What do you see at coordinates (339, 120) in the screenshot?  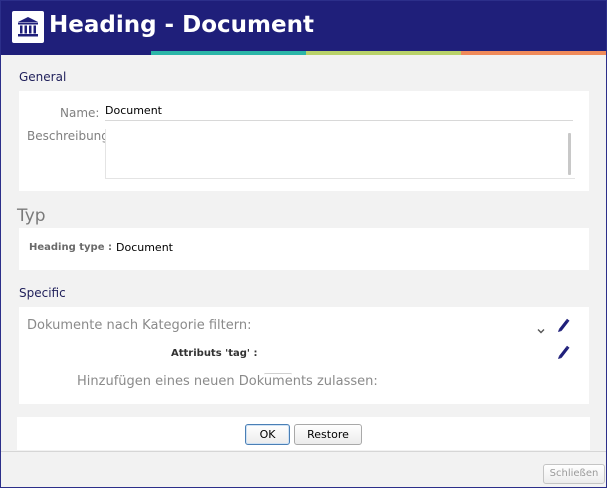 I see `name-field-underline` at bounding box center [339, 120].